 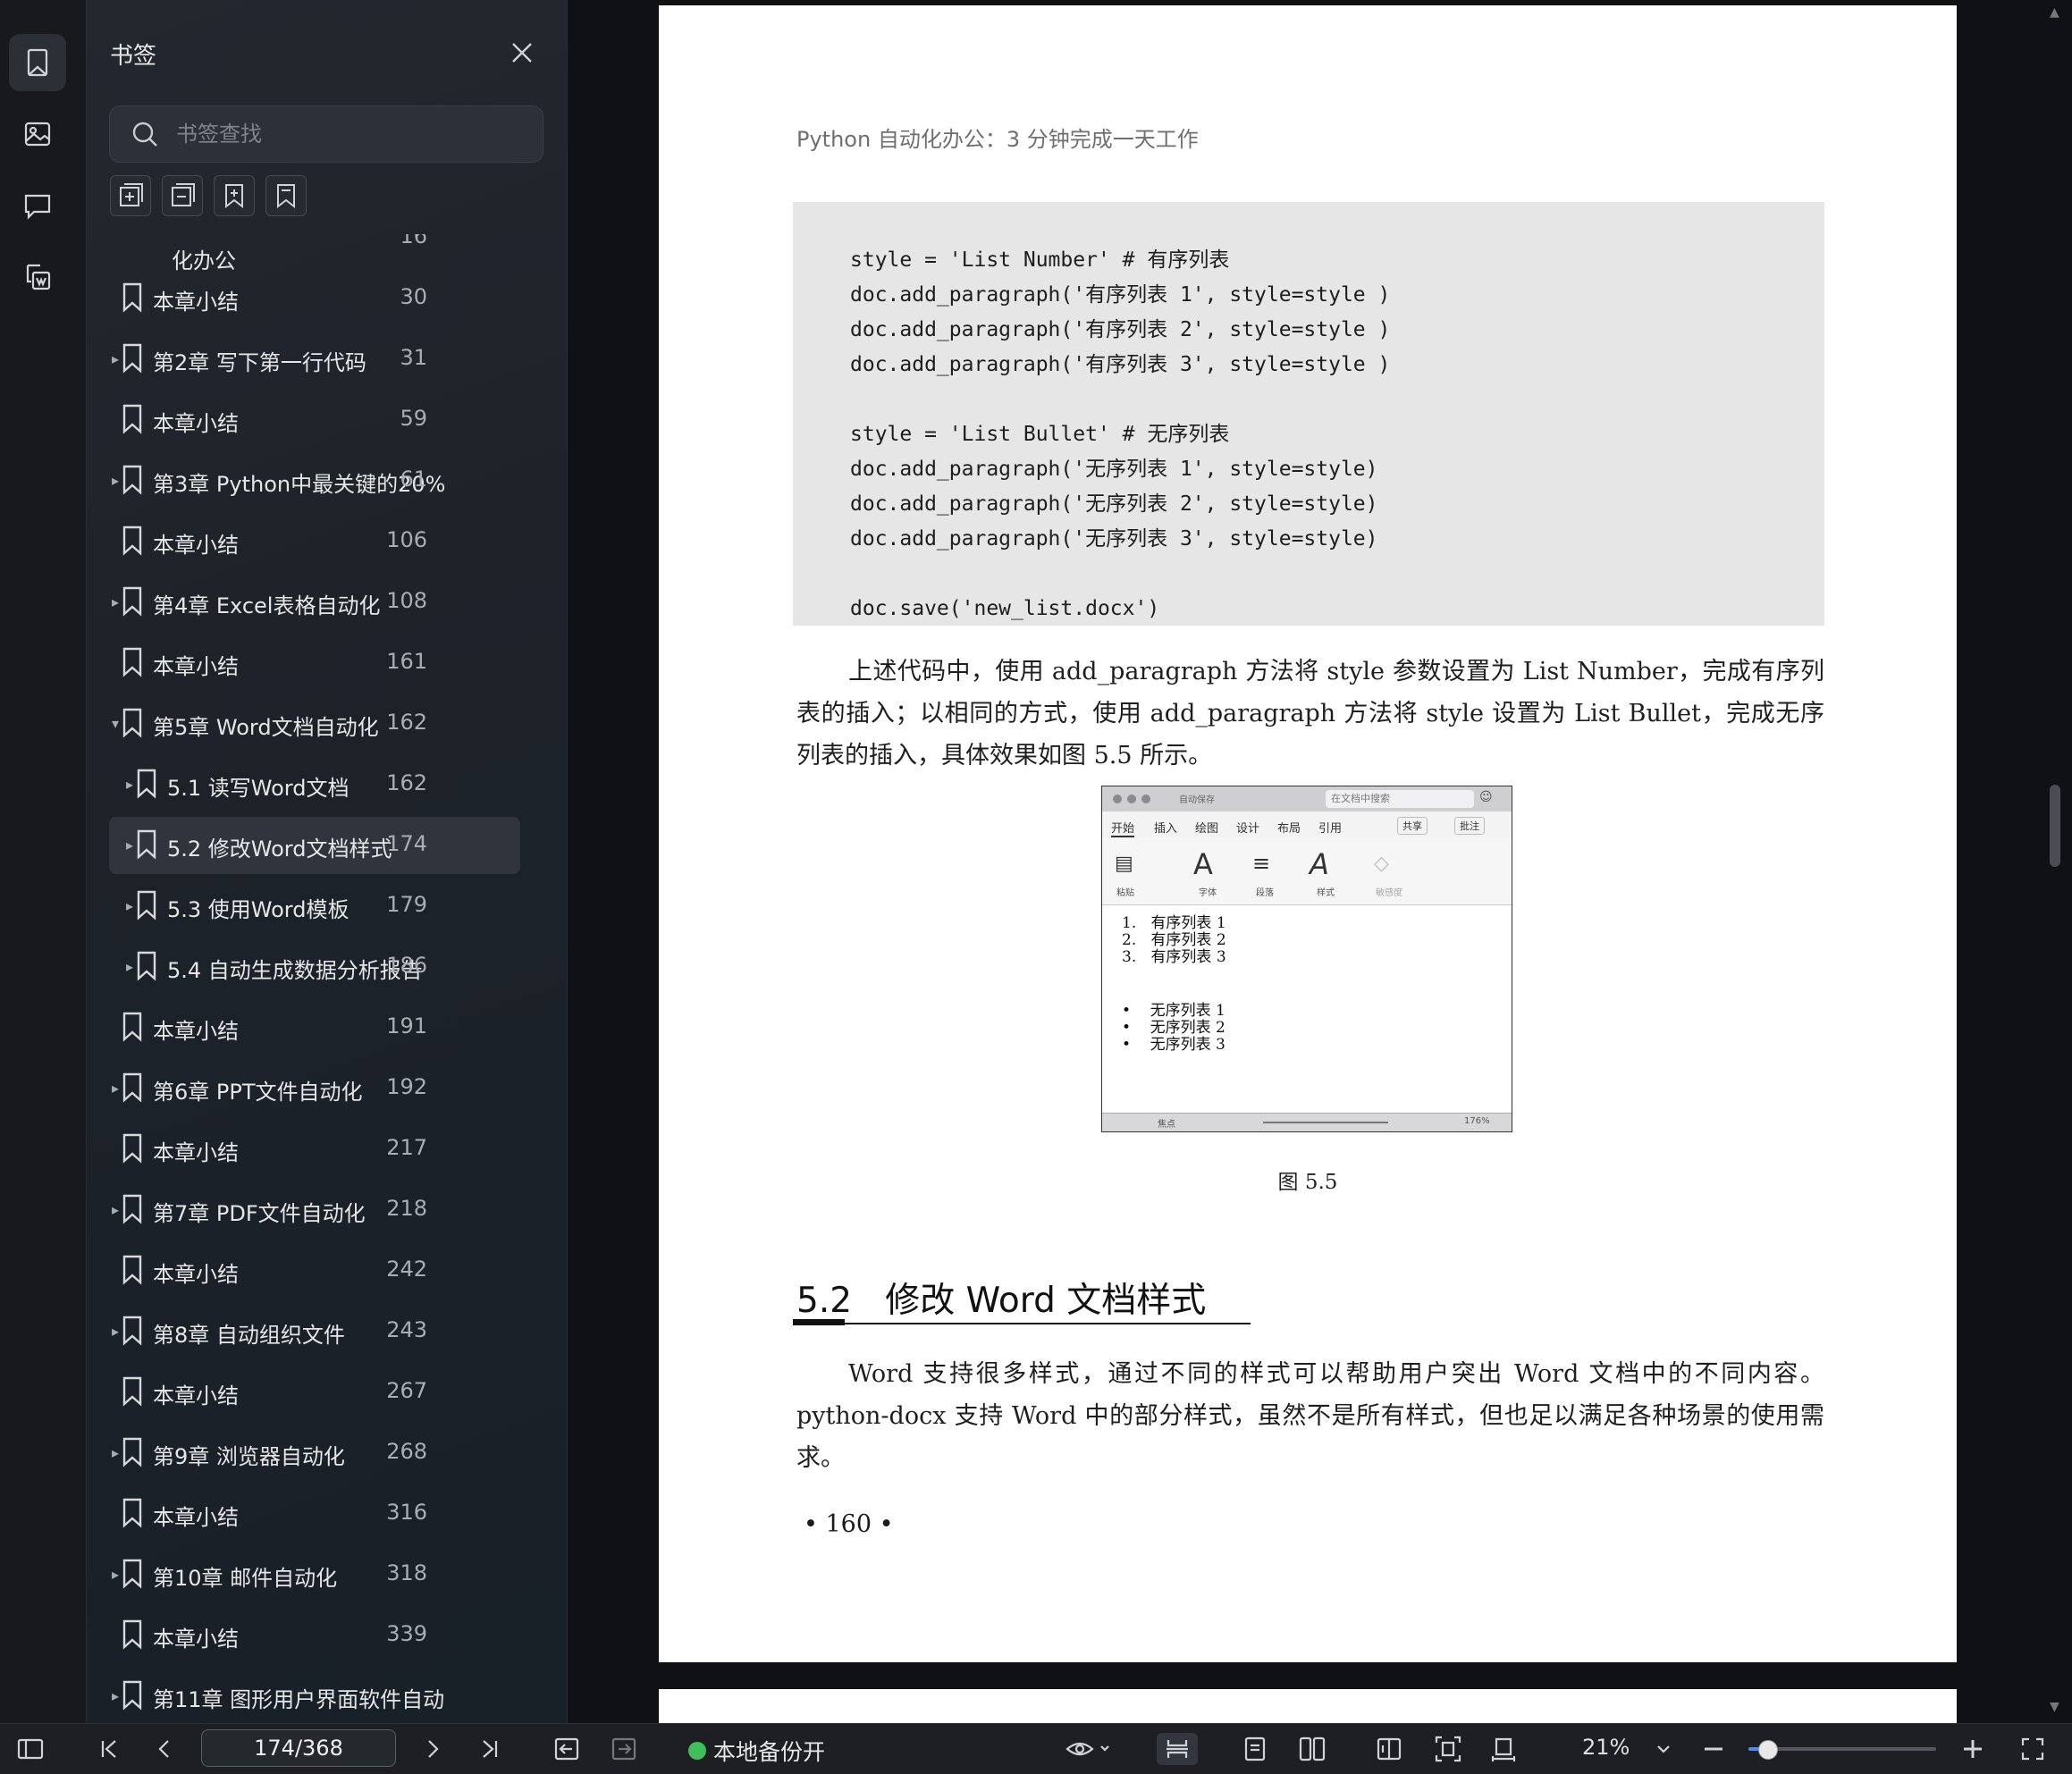 I want to click on zoom-out-icon, so click(x=1713, y=1749).